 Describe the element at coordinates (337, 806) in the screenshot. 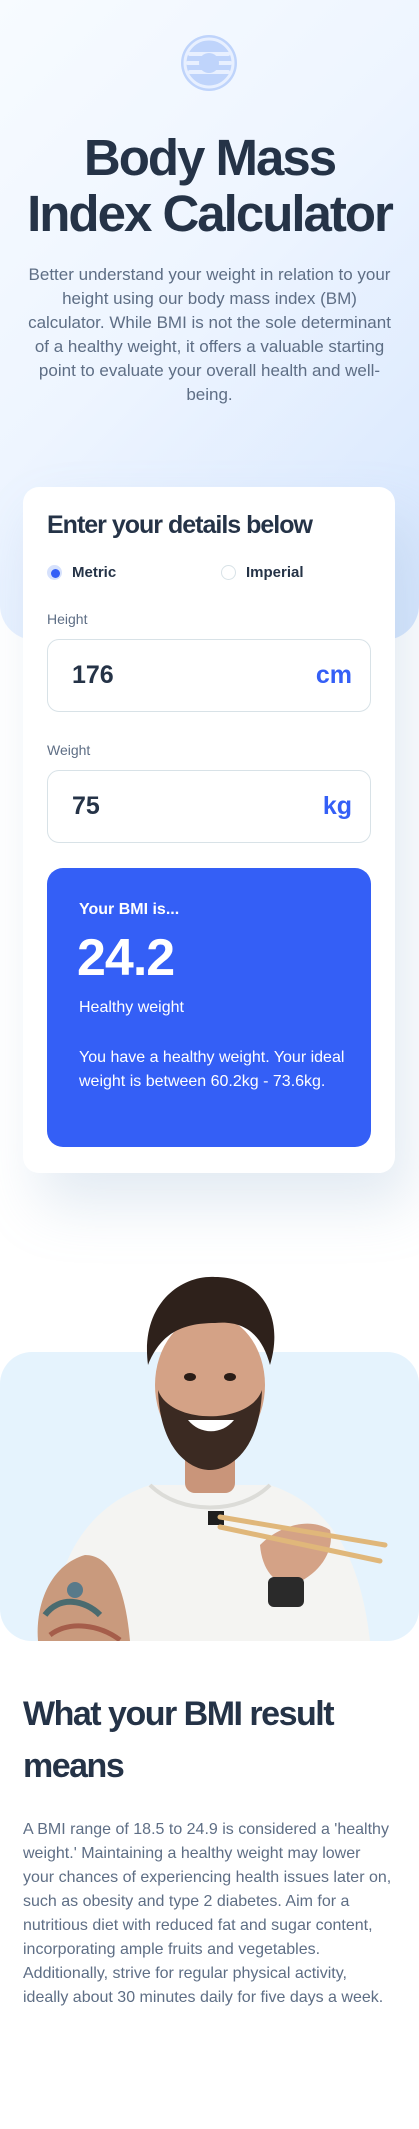

I see `weight-unit: kg` at that location.